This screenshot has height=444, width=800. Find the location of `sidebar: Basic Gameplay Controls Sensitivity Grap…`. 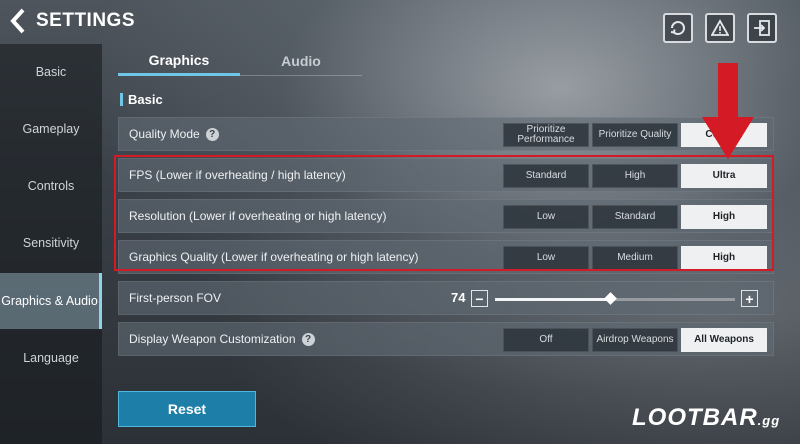

sidebar: Basic Gameplay Controls Sensitivity Grap… is located at coordinates (51, 244).